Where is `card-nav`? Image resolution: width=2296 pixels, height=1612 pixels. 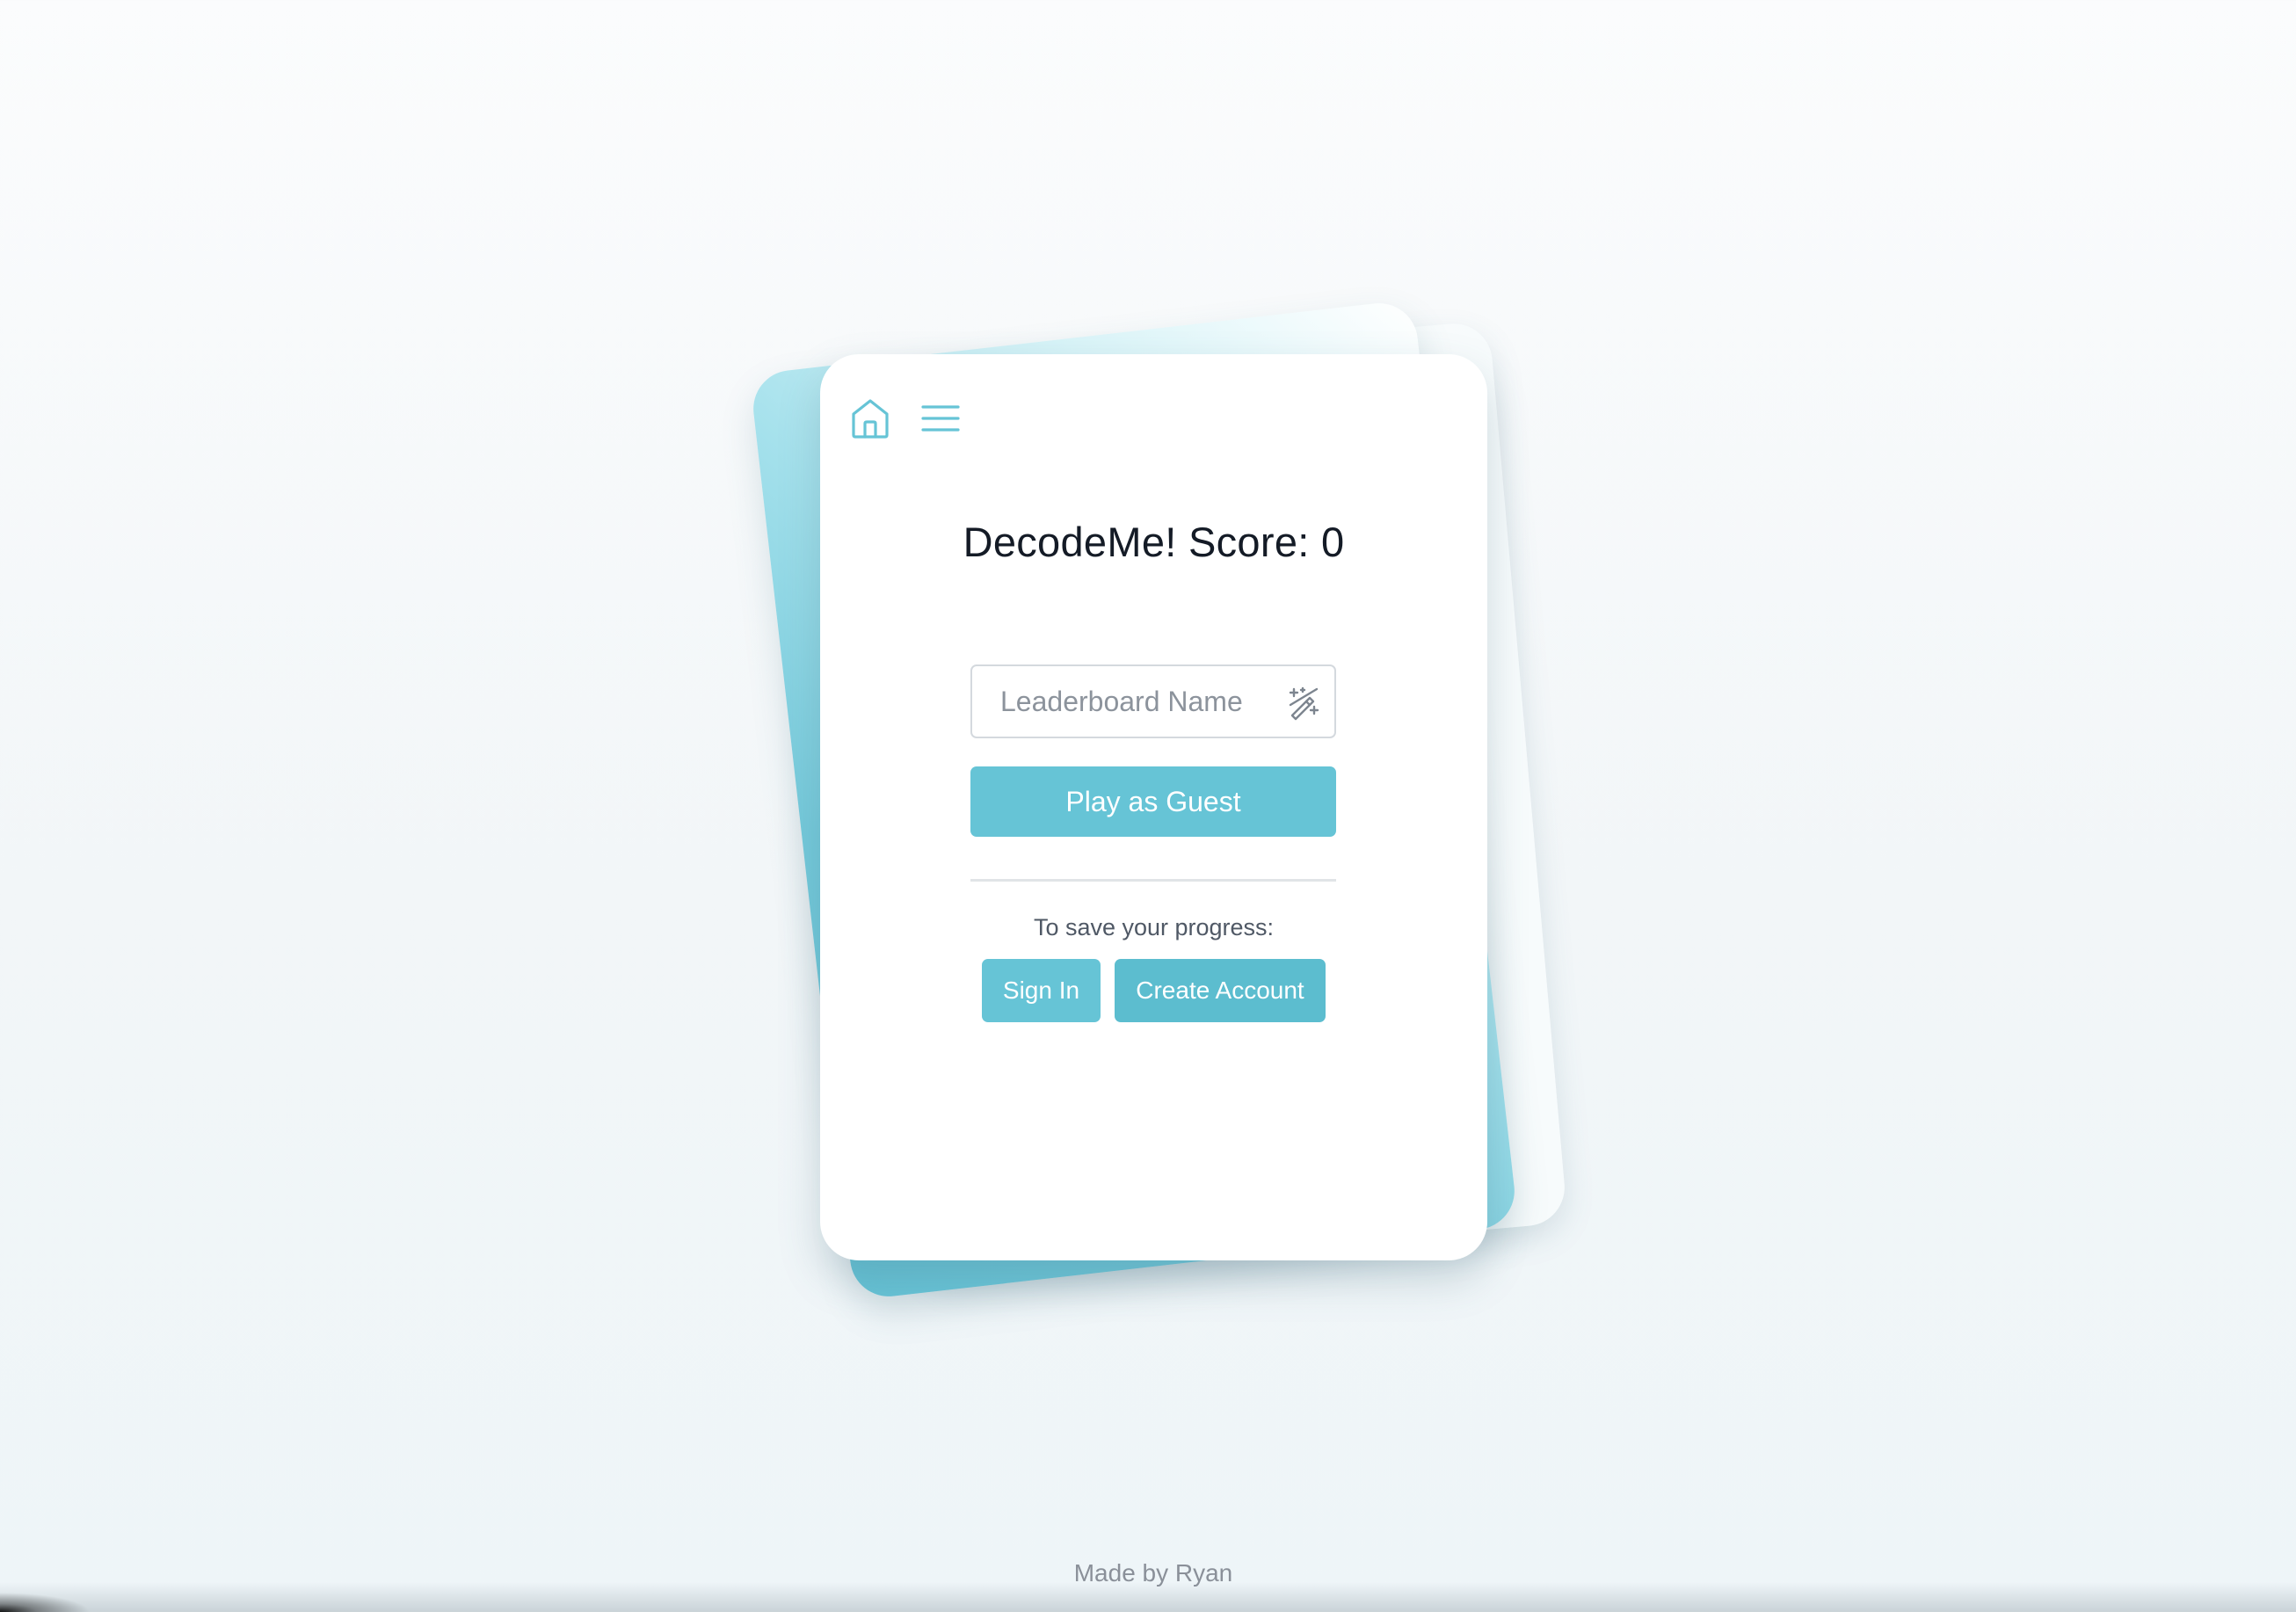
card-nav is located at coordinates (905, 418).